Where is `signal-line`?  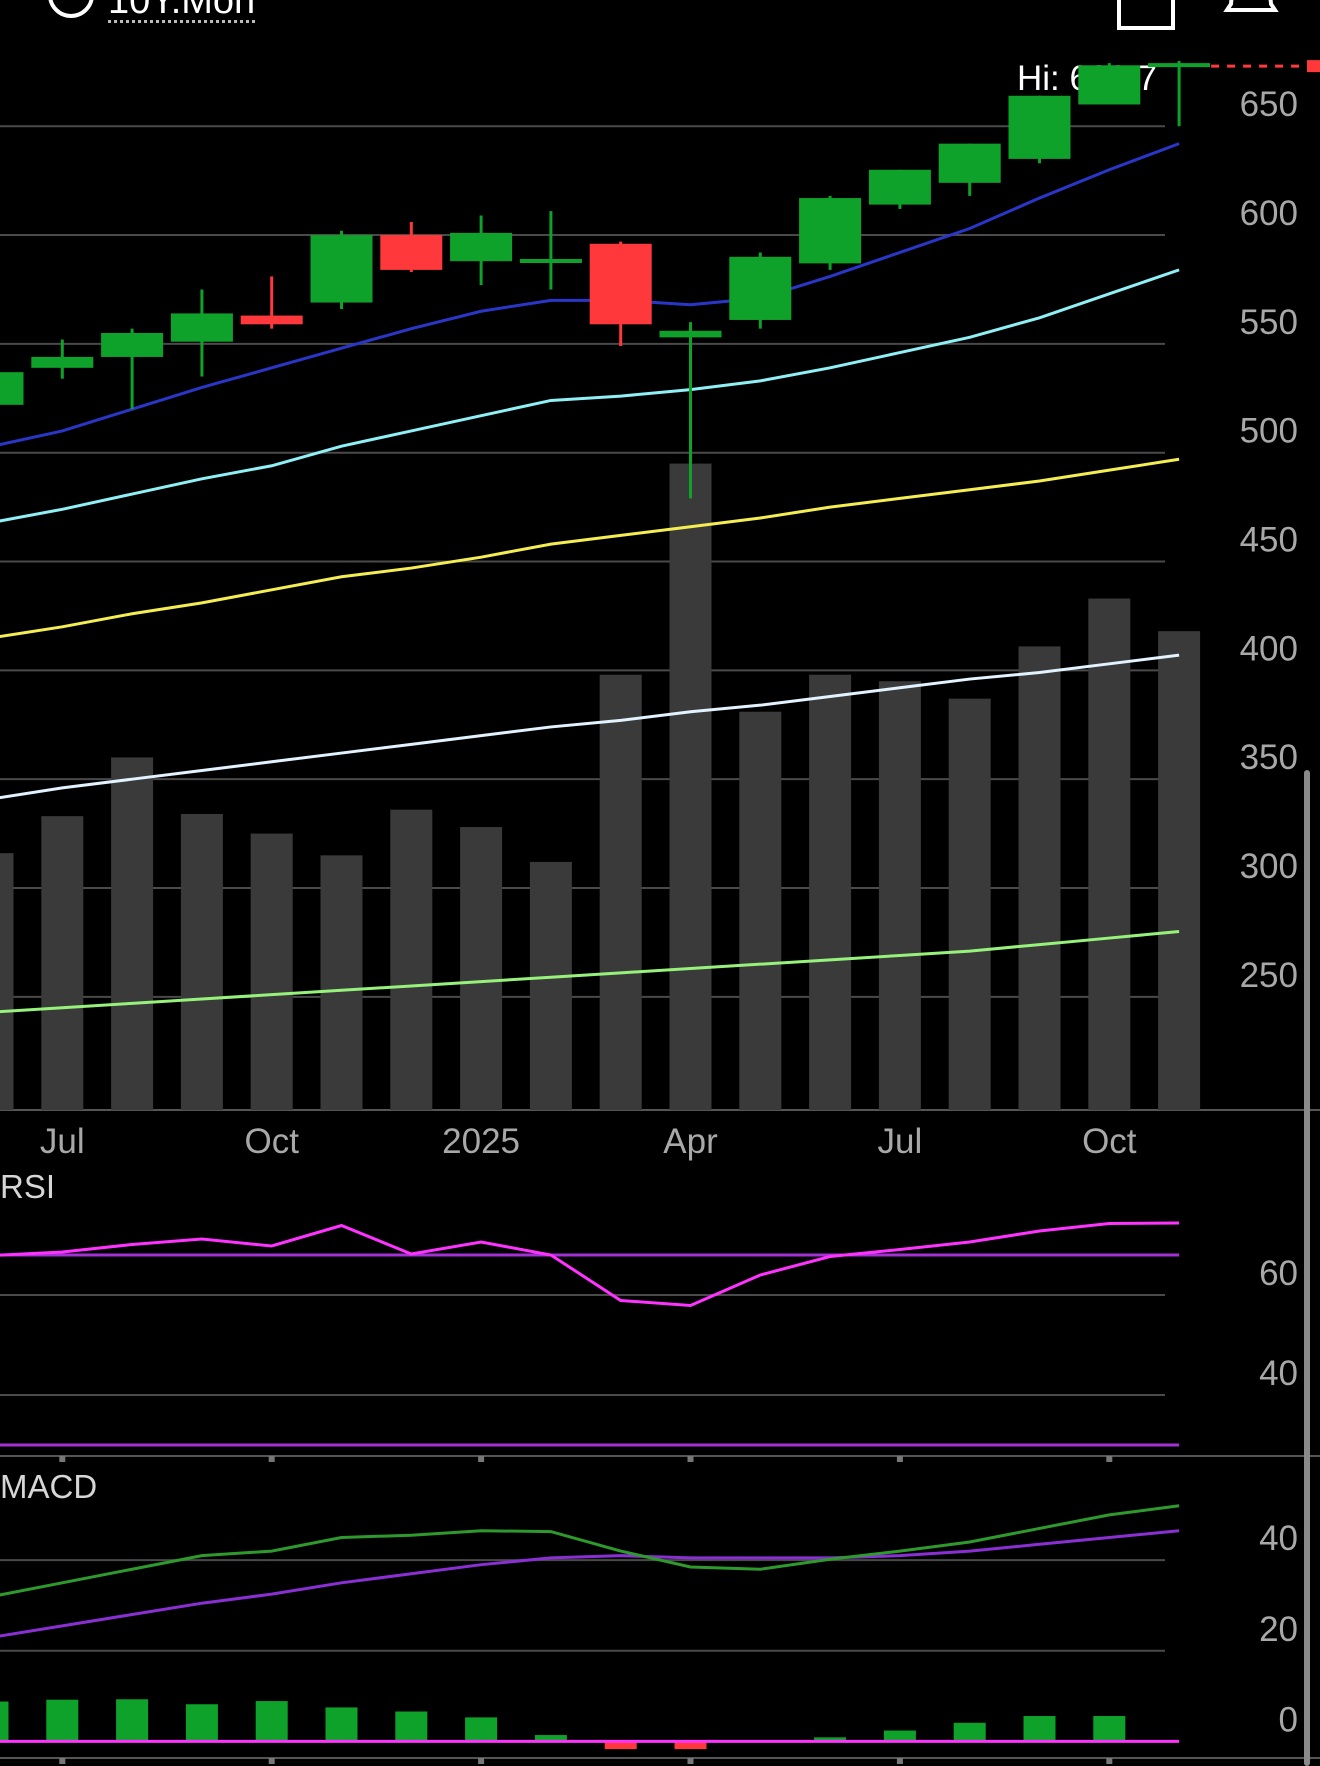 signal-line is located at coordinates (590, 1583).